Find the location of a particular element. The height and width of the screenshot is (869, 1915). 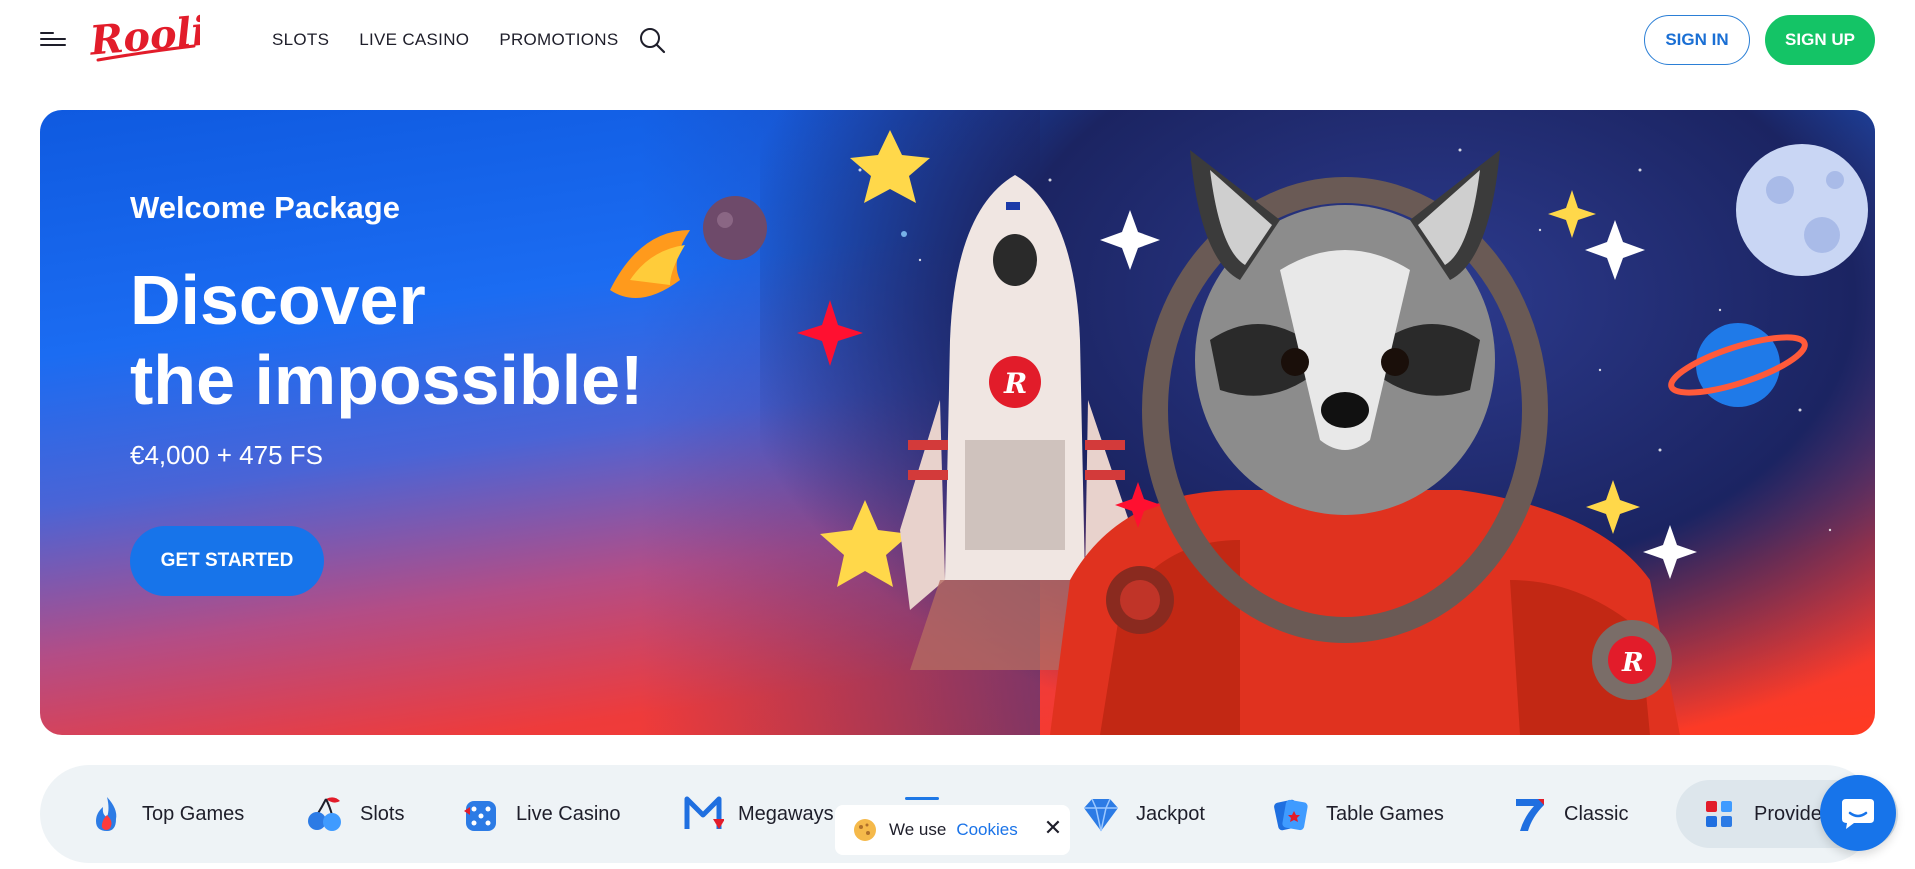

sign-in-button: SIGN IN is located at coordinates (1697, 40).